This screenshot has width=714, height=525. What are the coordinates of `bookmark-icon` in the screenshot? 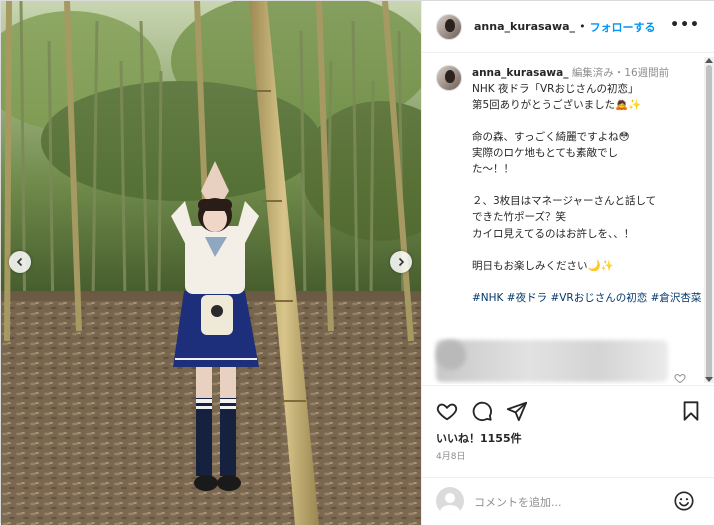 It's located at (691, 411).